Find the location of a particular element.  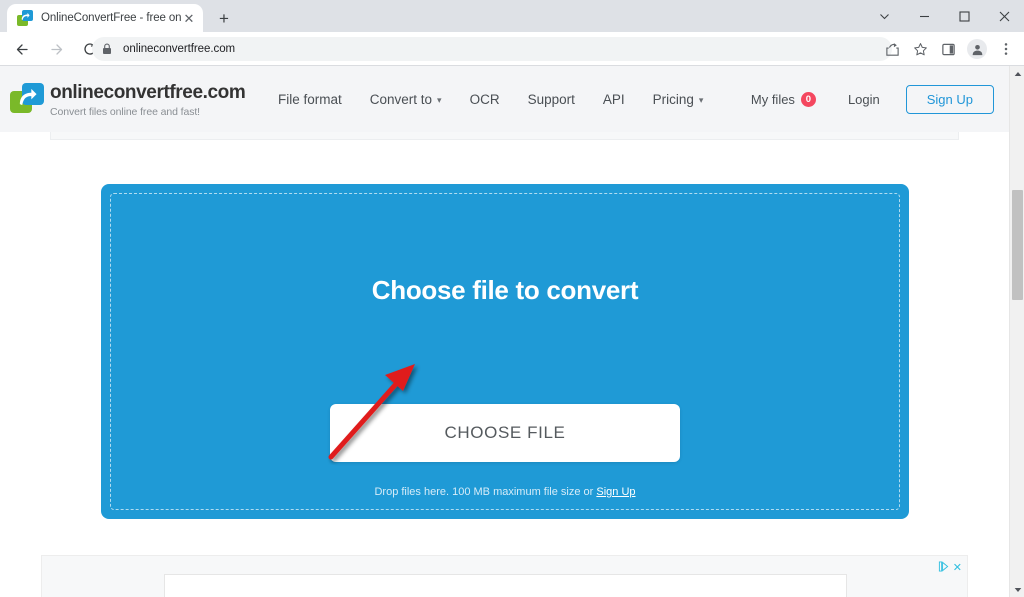

nav-item-file-format: File format is located at coordinates (310, 99).